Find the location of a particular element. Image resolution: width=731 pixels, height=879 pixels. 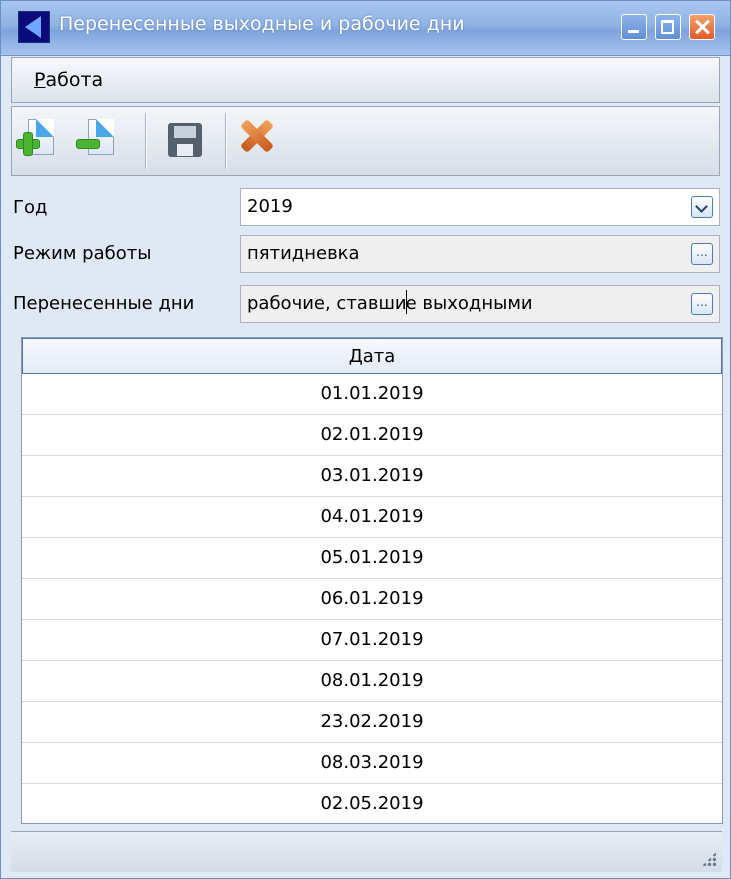

add-button is located at coordinates (38, 141).